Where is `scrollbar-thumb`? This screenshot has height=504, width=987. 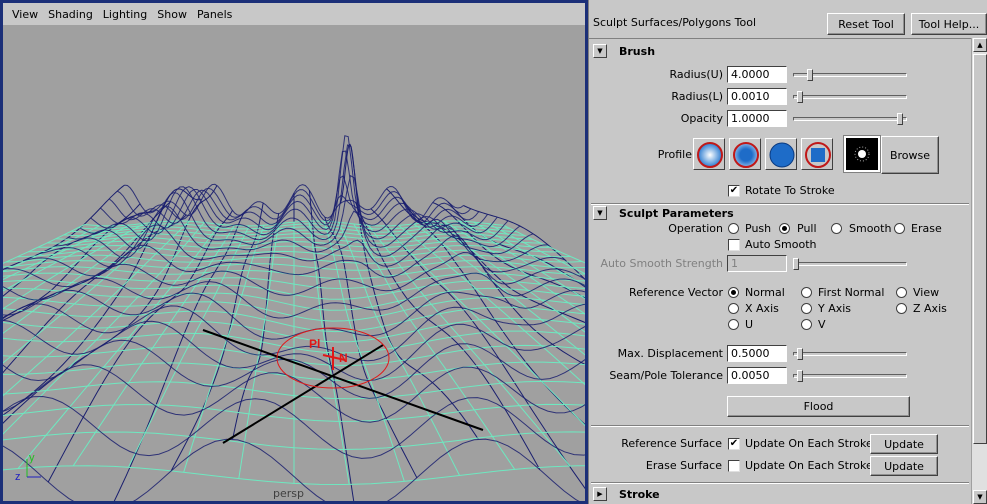
scrollbar-thumb is located at coordinates (980, 249).